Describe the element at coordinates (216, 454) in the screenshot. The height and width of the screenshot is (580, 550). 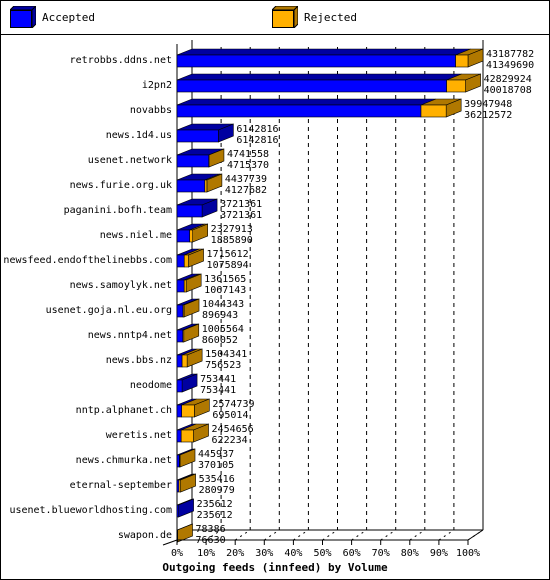
I see `data-label-total: 445937` at that location.